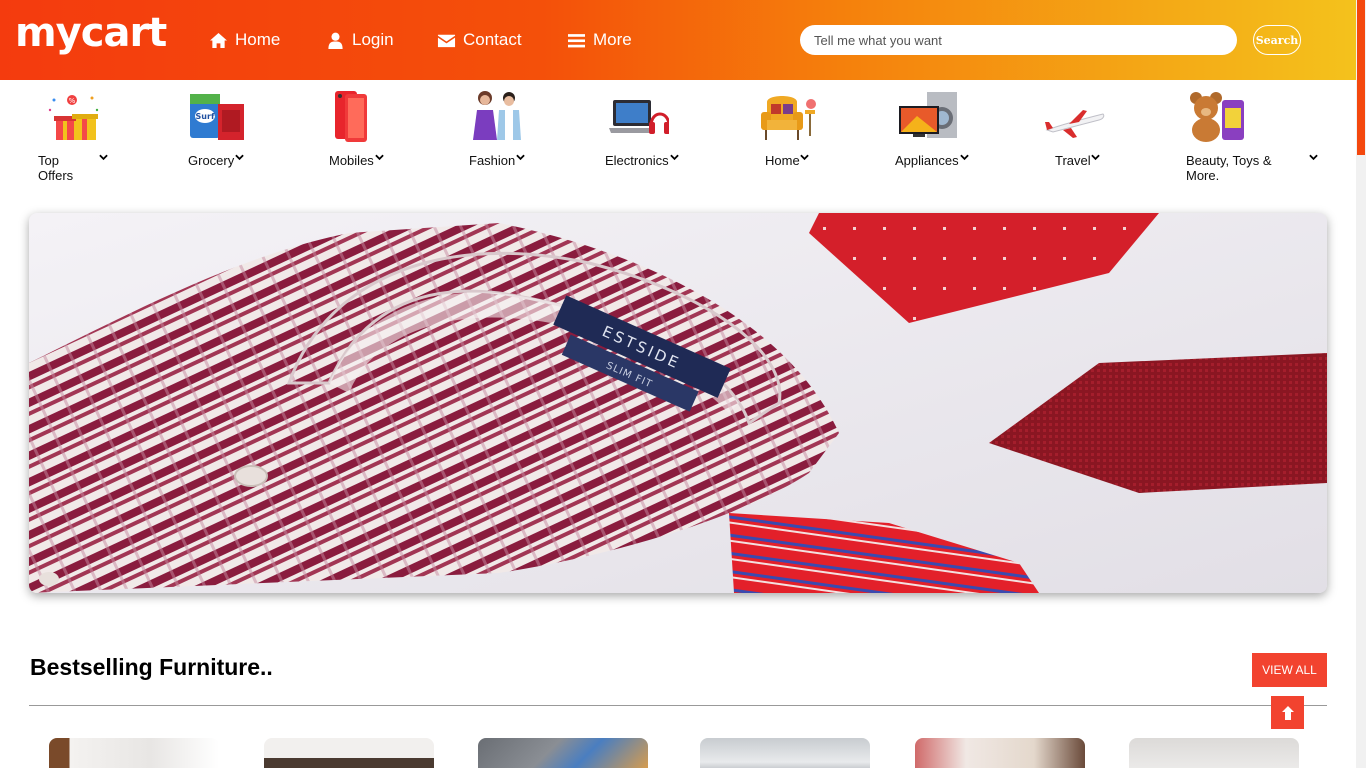  Describe the element at coordinates (639, 117) in the screenshot. I see `laptop-headphones-icon` at that location.